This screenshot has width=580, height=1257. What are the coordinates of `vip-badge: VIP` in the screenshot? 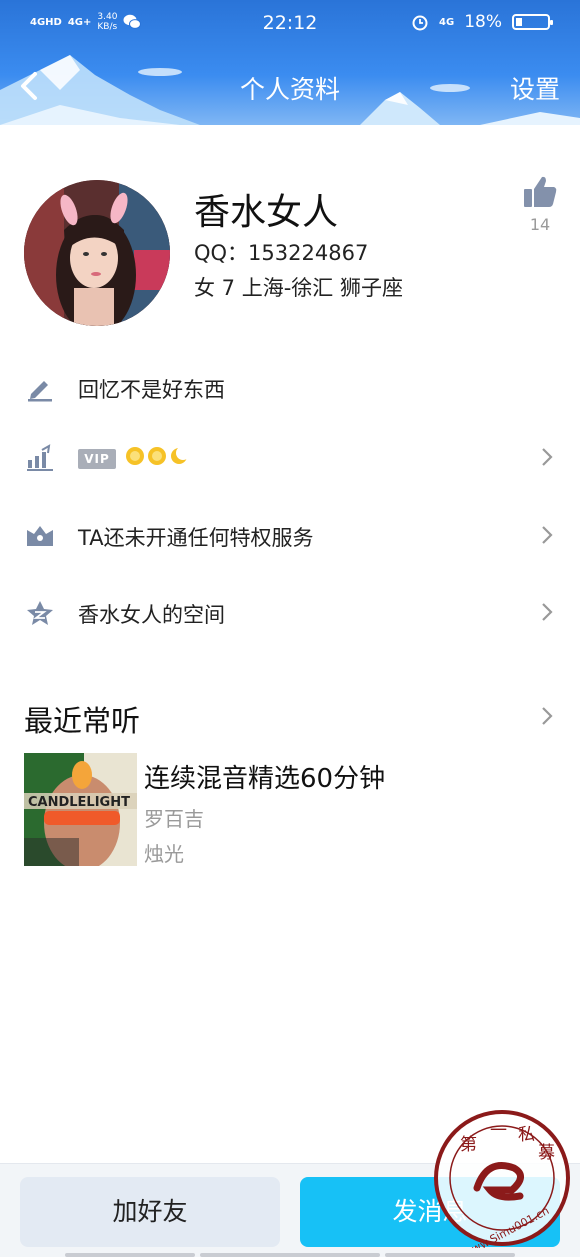 It's located at (97, 459).